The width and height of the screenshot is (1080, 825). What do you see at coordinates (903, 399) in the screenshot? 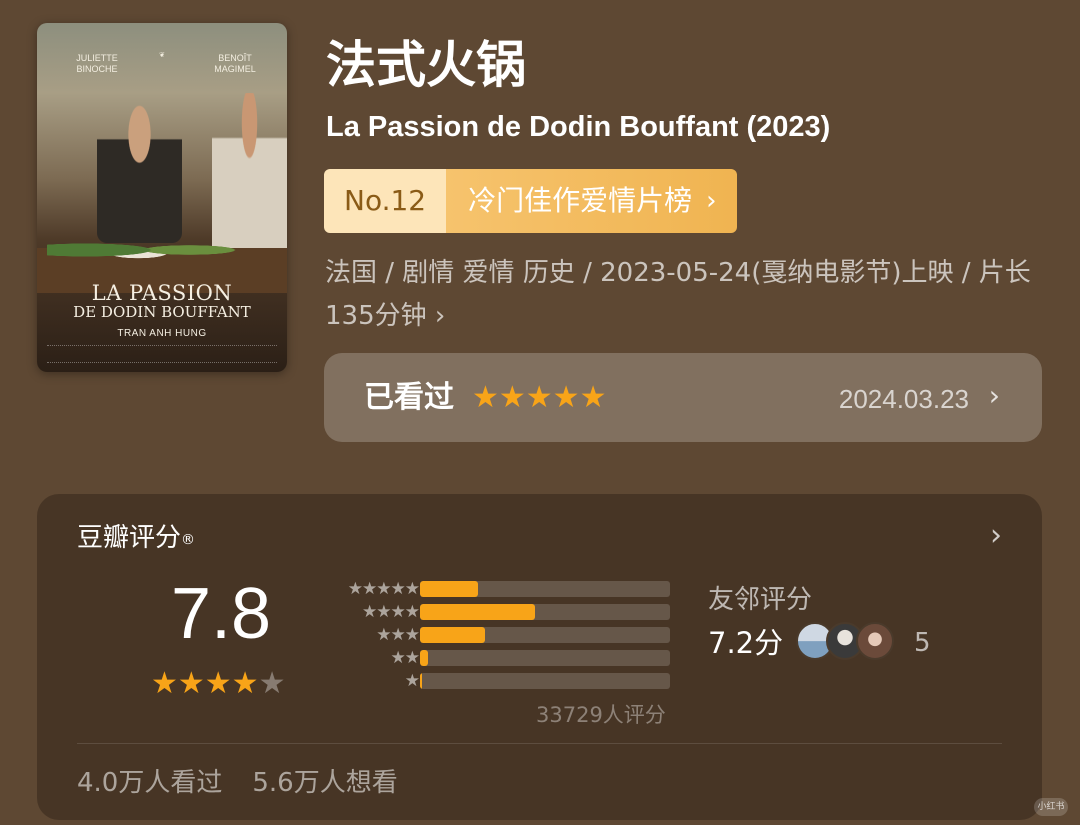
I see `watched-date: 2024.03.23` at bounding box center [903, 399].